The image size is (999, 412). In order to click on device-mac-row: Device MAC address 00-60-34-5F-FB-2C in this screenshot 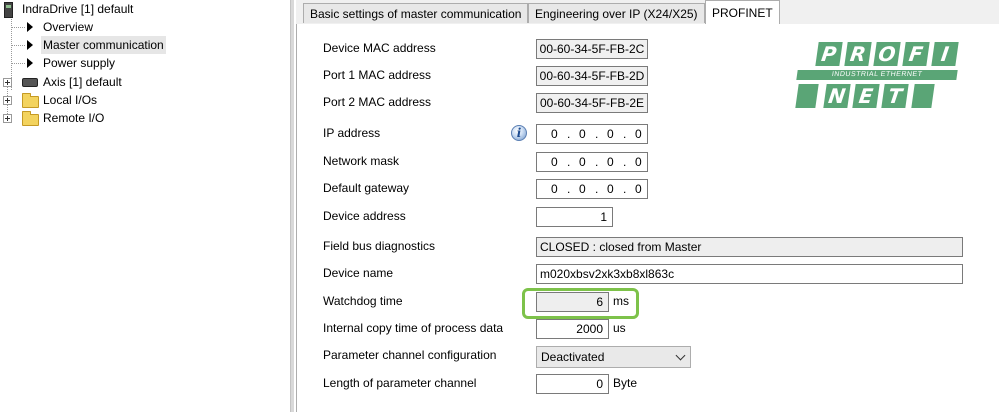, I will do `click(648, 49)`.